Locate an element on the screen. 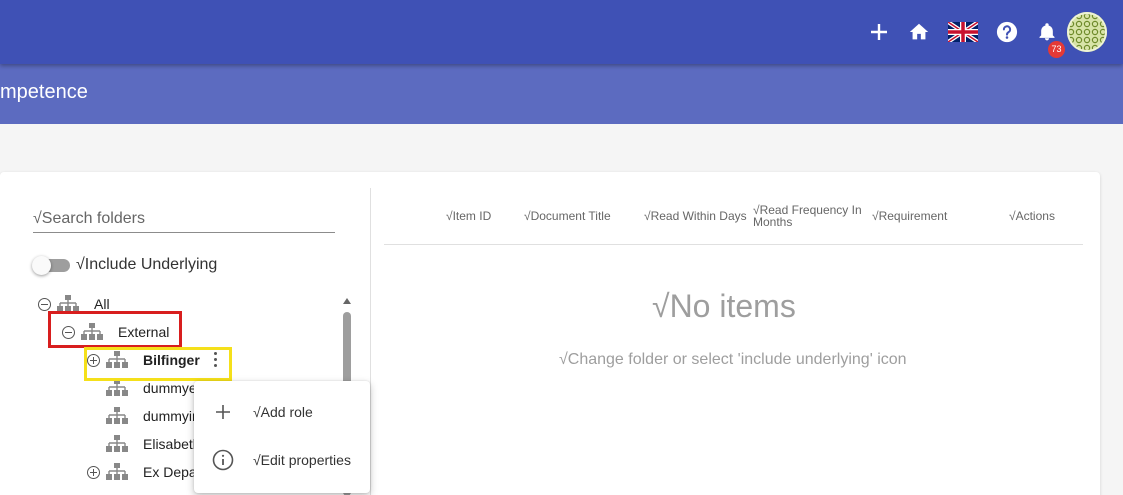 The width and height of the screenshot is (1123, 495). plus-icon is located at coordinates (223, 412).